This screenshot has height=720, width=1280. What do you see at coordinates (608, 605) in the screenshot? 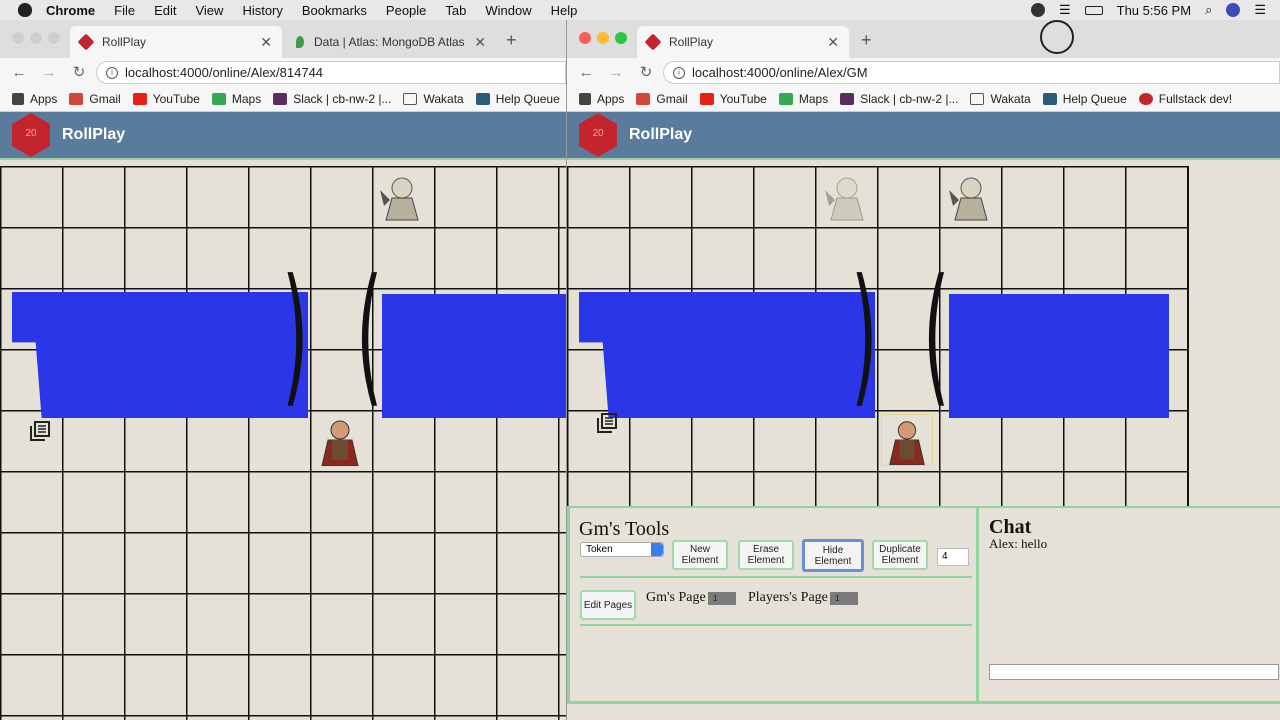
I see `edit-pages-button: Edit Pages` at bounding box center [608, 605].